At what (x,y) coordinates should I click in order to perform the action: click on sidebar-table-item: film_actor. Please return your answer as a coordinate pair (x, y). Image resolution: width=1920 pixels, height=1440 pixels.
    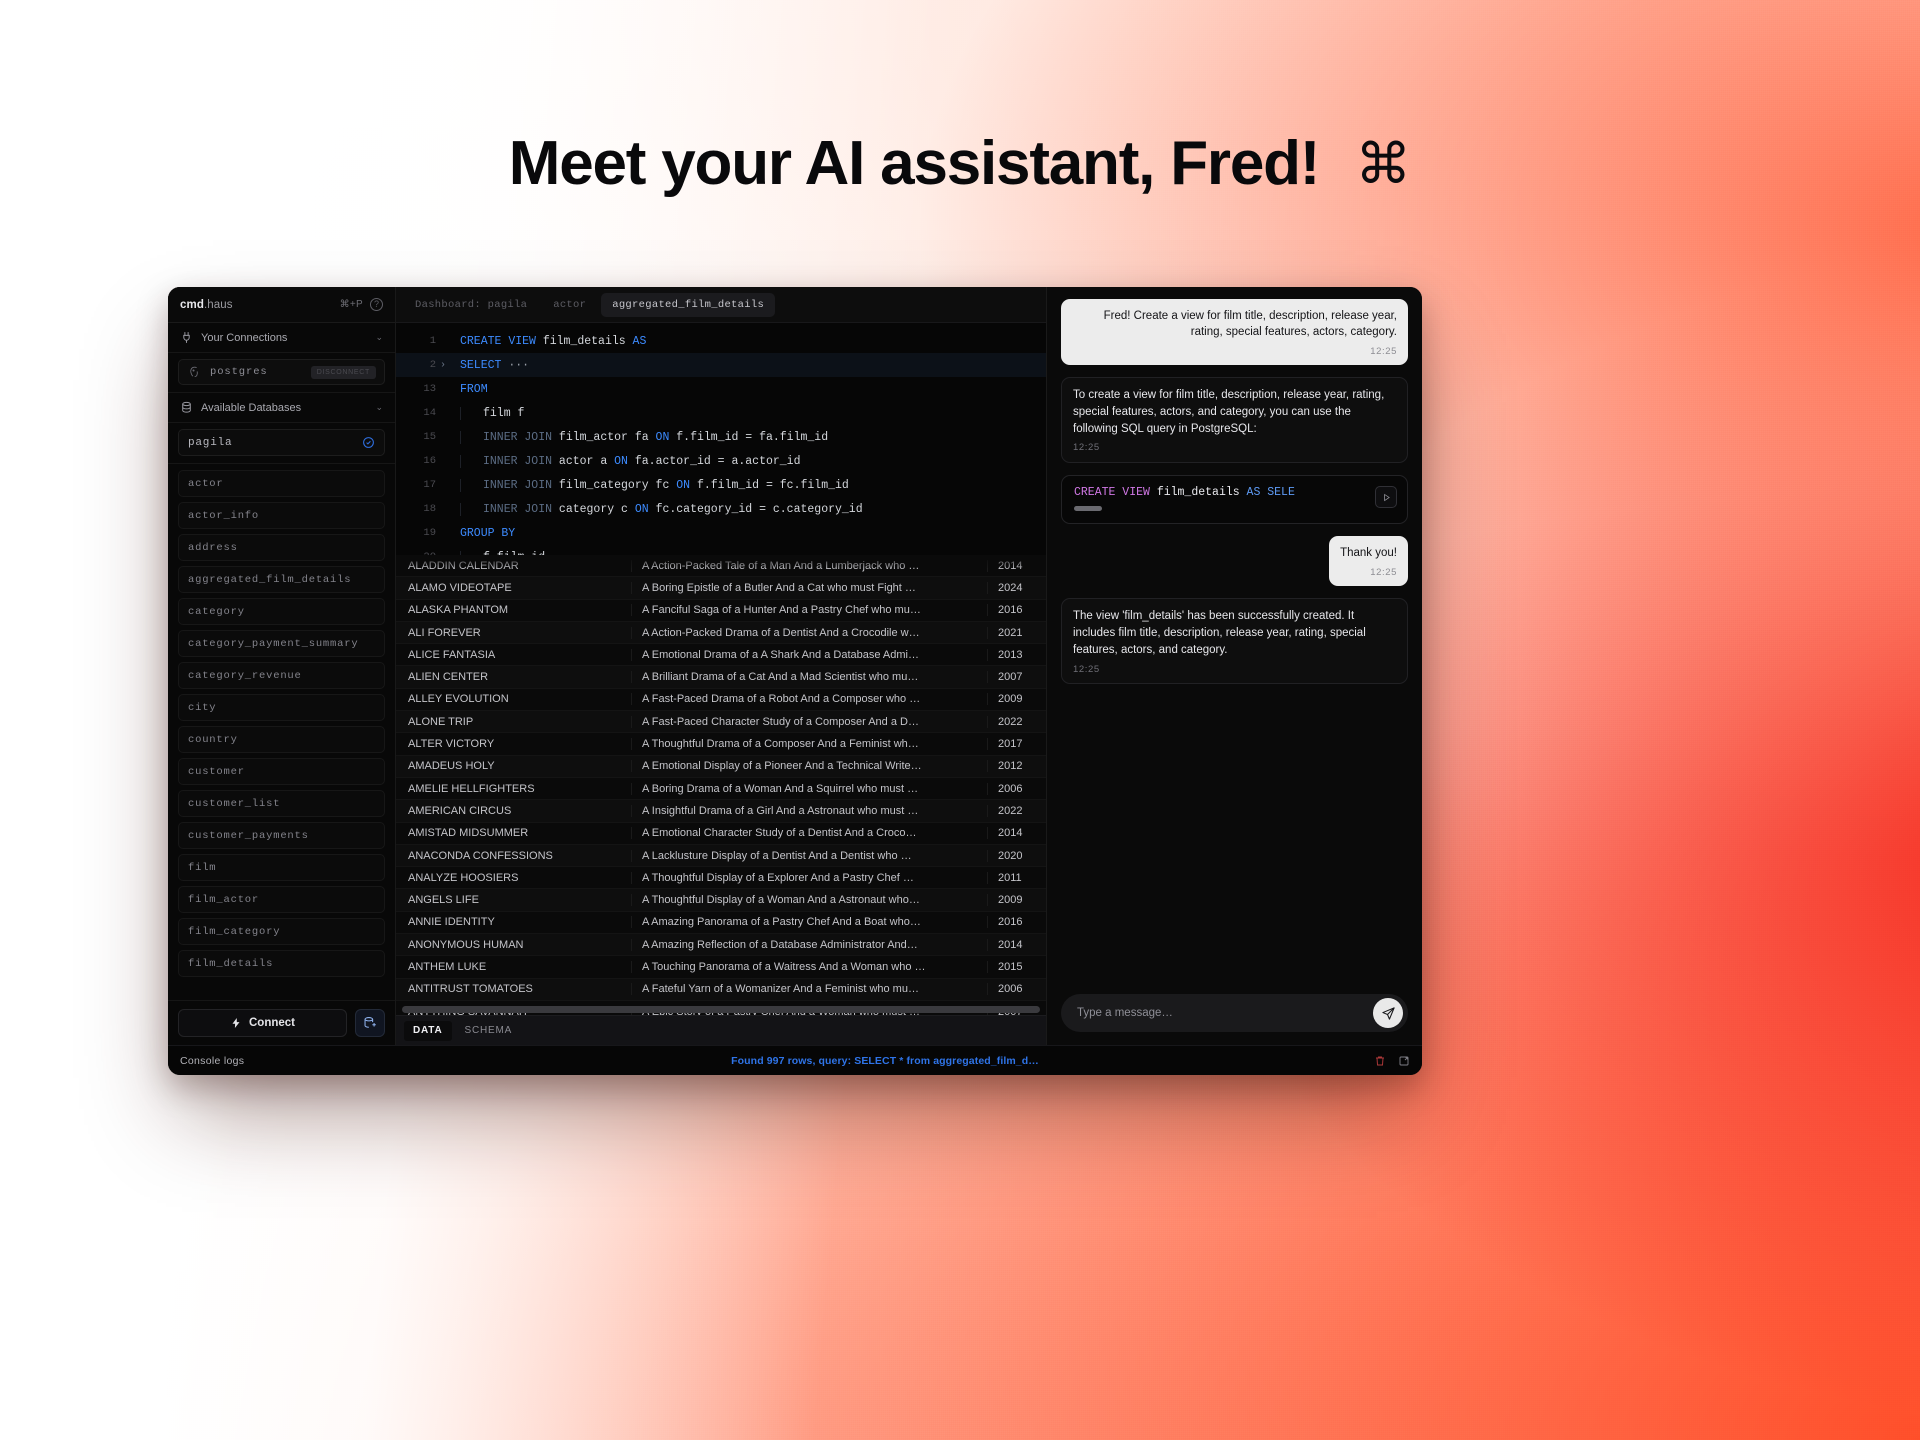
    Looking at the image, I should click on (281, 899).